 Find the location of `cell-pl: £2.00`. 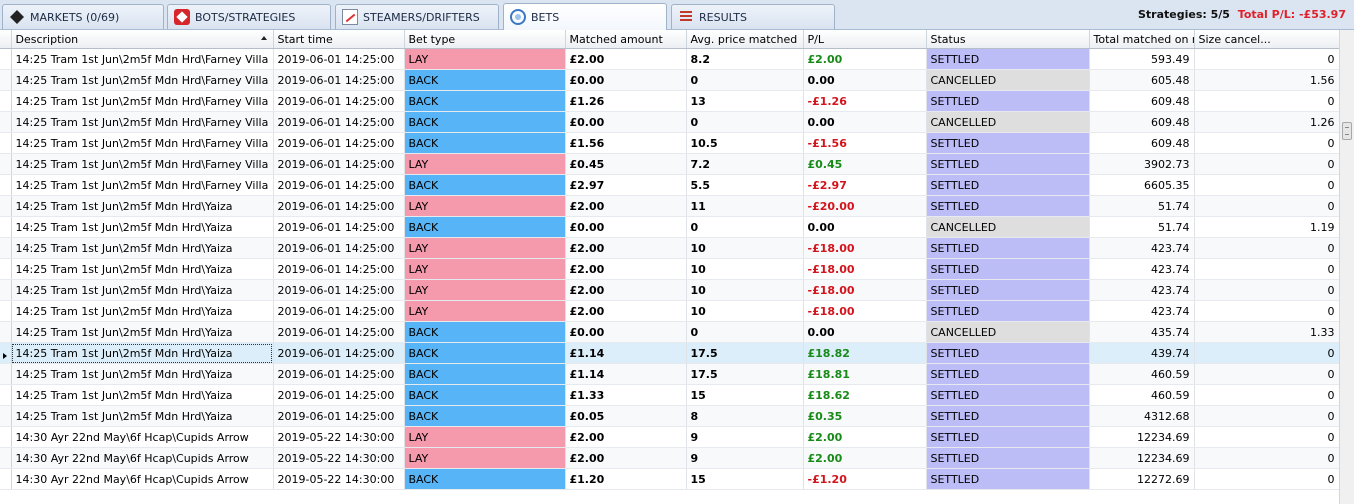

cell-pl: £2.00 is located at coordinates (865, 59).